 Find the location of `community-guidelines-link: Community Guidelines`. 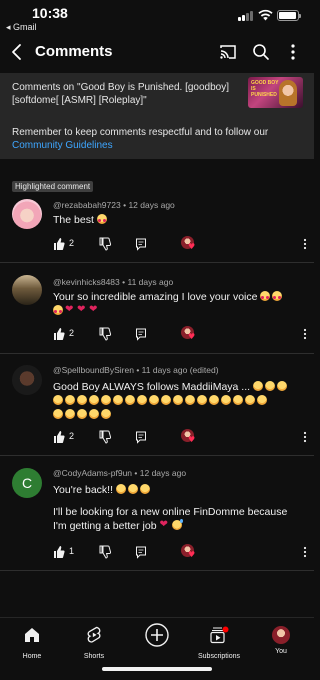

community-guidelines-link: Community Guidelines is located at coordinates (62, 145).